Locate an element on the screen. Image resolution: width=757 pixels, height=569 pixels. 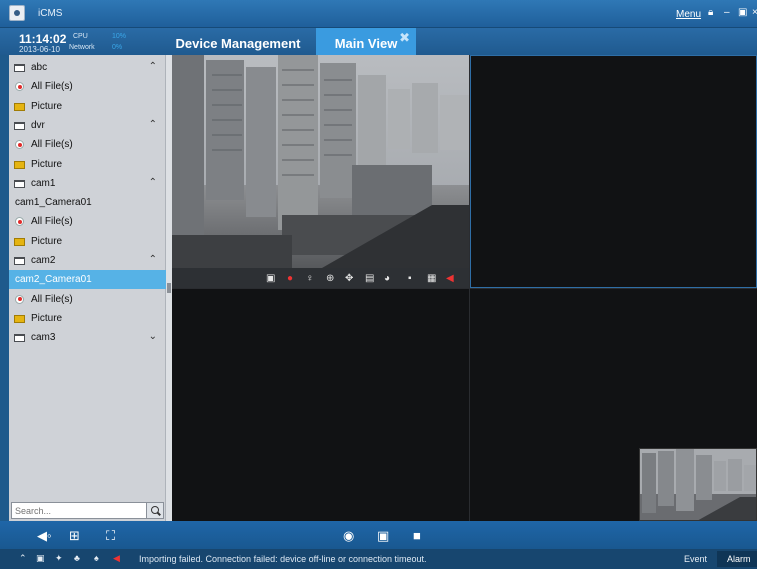
zoom-icon: ⊕ is located at coordinates (330, 278).